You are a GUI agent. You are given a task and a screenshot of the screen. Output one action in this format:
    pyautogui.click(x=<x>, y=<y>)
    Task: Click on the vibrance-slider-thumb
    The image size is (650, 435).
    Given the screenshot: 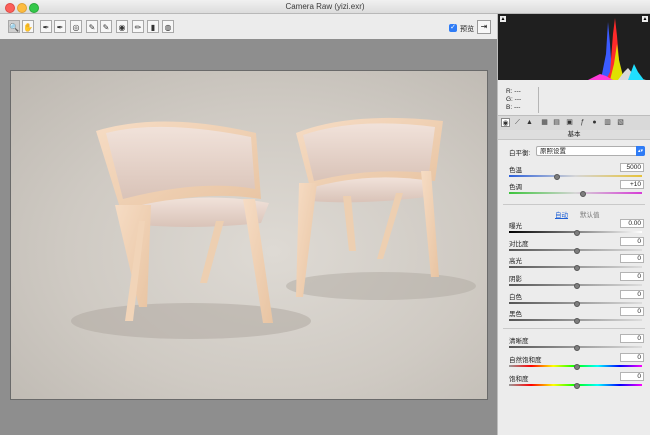 What is the action you would take?
    pyautogui.click(x=576, y=367)
    